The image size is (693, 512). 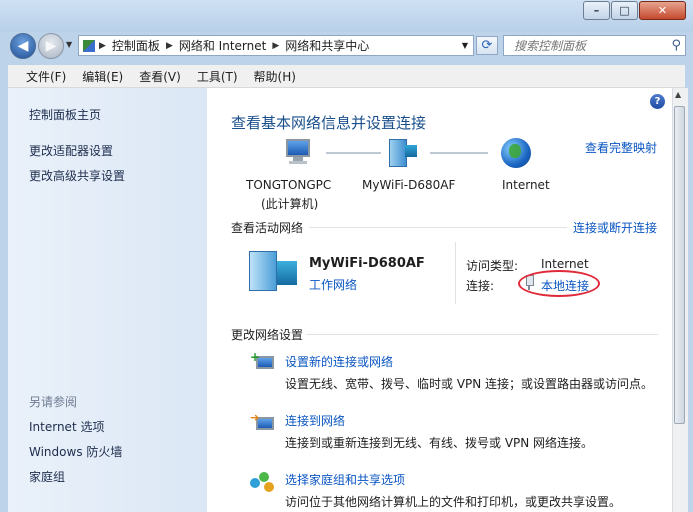 I want to click on sidebar-link-homegroup: 家庭组, so click(x=47, y=476).